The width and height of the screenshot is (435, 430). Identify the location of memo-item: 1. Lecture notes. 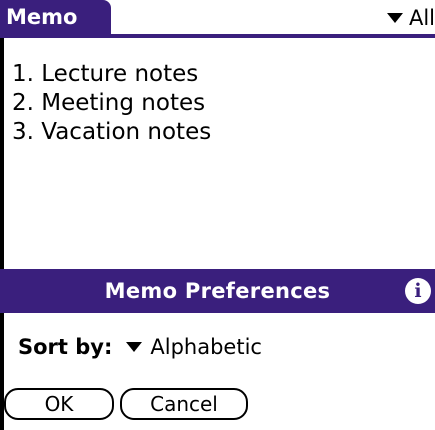
(111, 74).